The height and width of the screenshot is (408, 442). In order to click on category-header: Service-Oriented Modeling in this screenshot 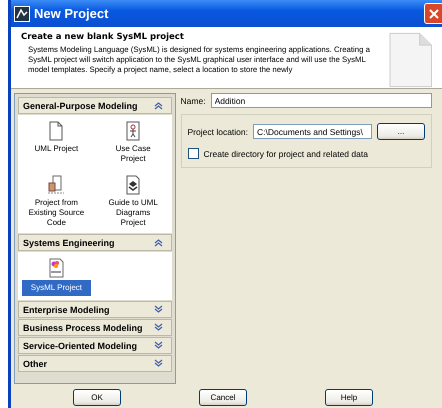, I will do `click(95, 345)`.